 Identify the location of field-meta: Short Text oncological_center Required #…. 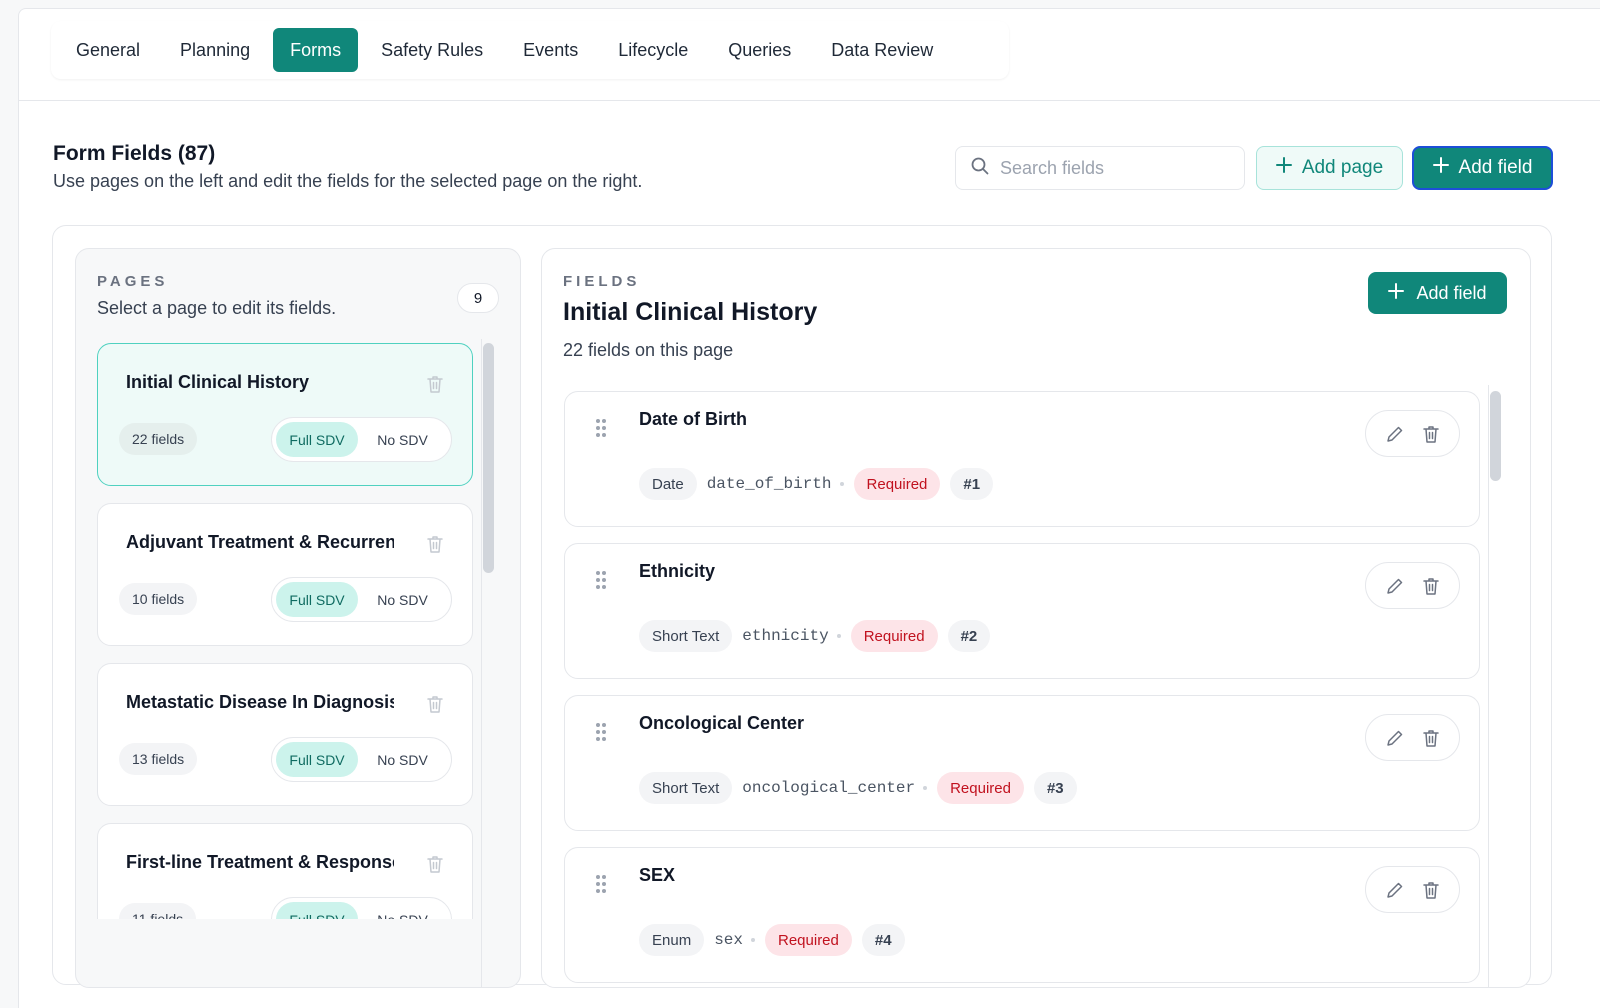
(858, 788).